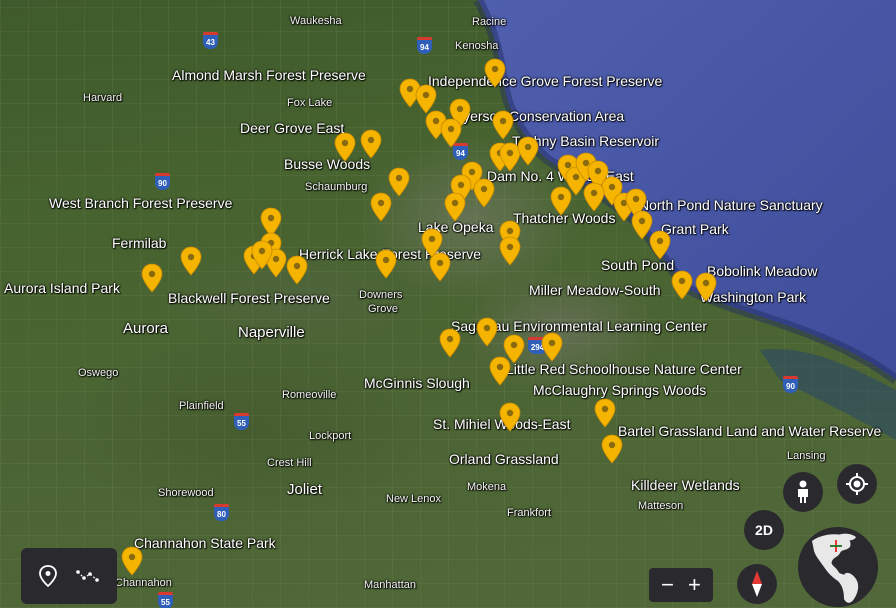 This screenshot has width=896, height=608. I want to click on street-view-button, so click(803, 492).